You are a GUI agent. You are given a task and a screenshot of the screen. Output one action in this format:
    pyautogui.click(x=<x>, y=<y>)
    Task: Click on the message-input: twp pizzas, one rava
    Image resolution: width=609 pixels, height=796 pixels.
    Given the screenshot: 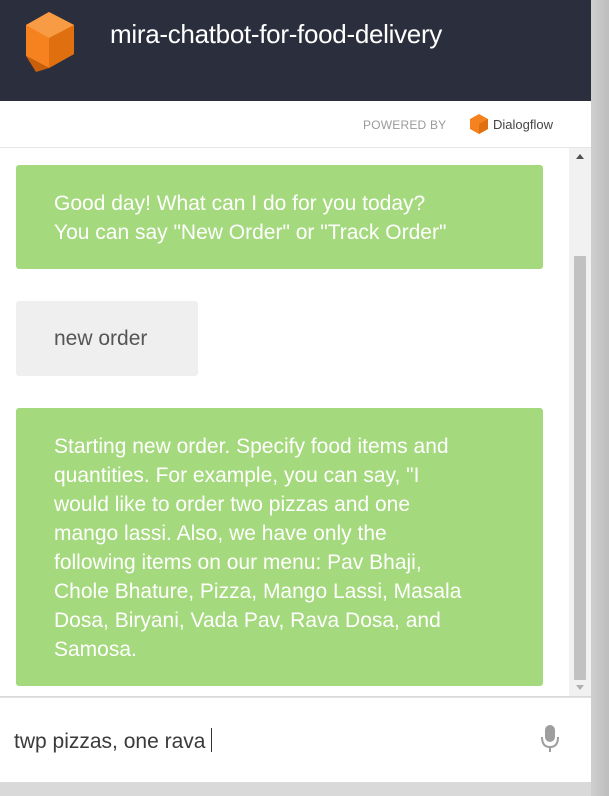 What is the action you would take?
    pyautogui.click(x=113, y=741)
    